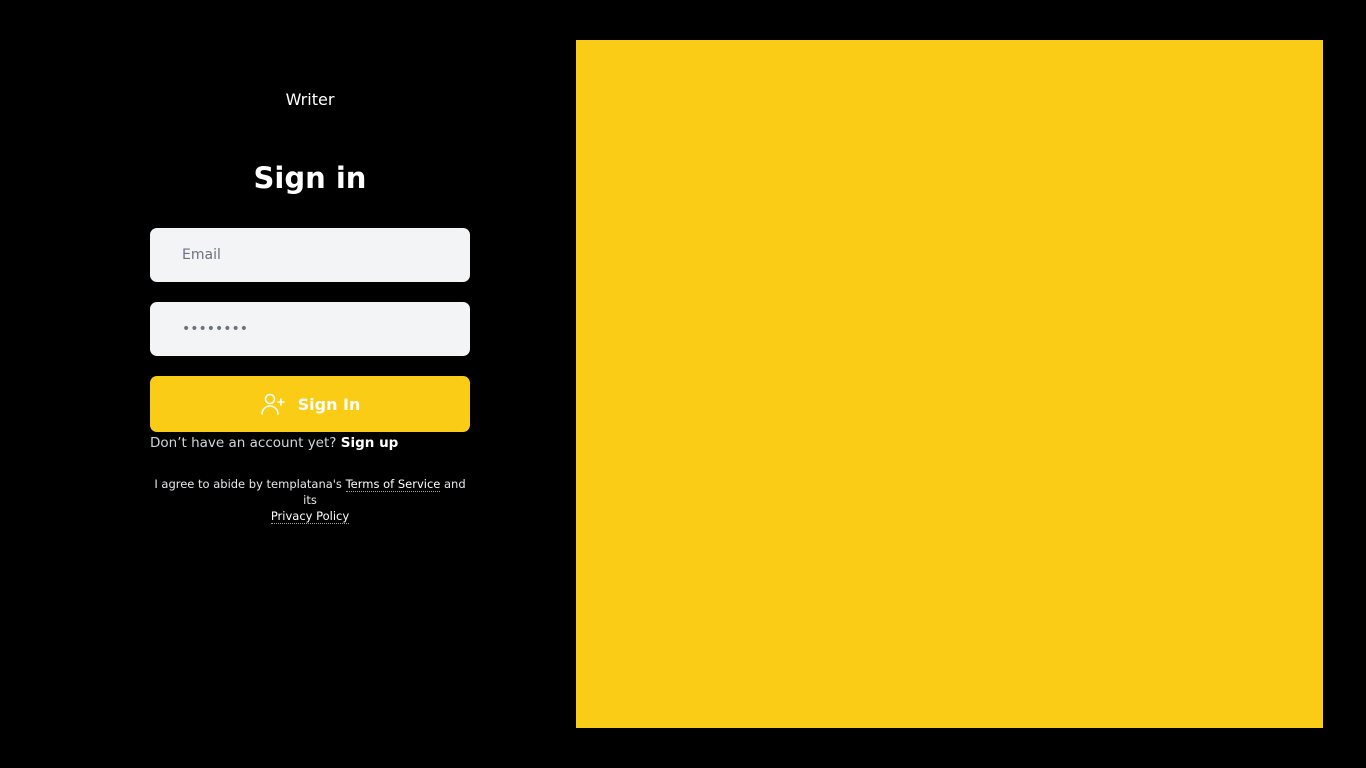 This screenshot has width=1366, height=768. What do you see at coordinates (310, 516) in the screenshot?
I see `privacy-policy-link: Privacy Policy` at bounding box center [310, 516].